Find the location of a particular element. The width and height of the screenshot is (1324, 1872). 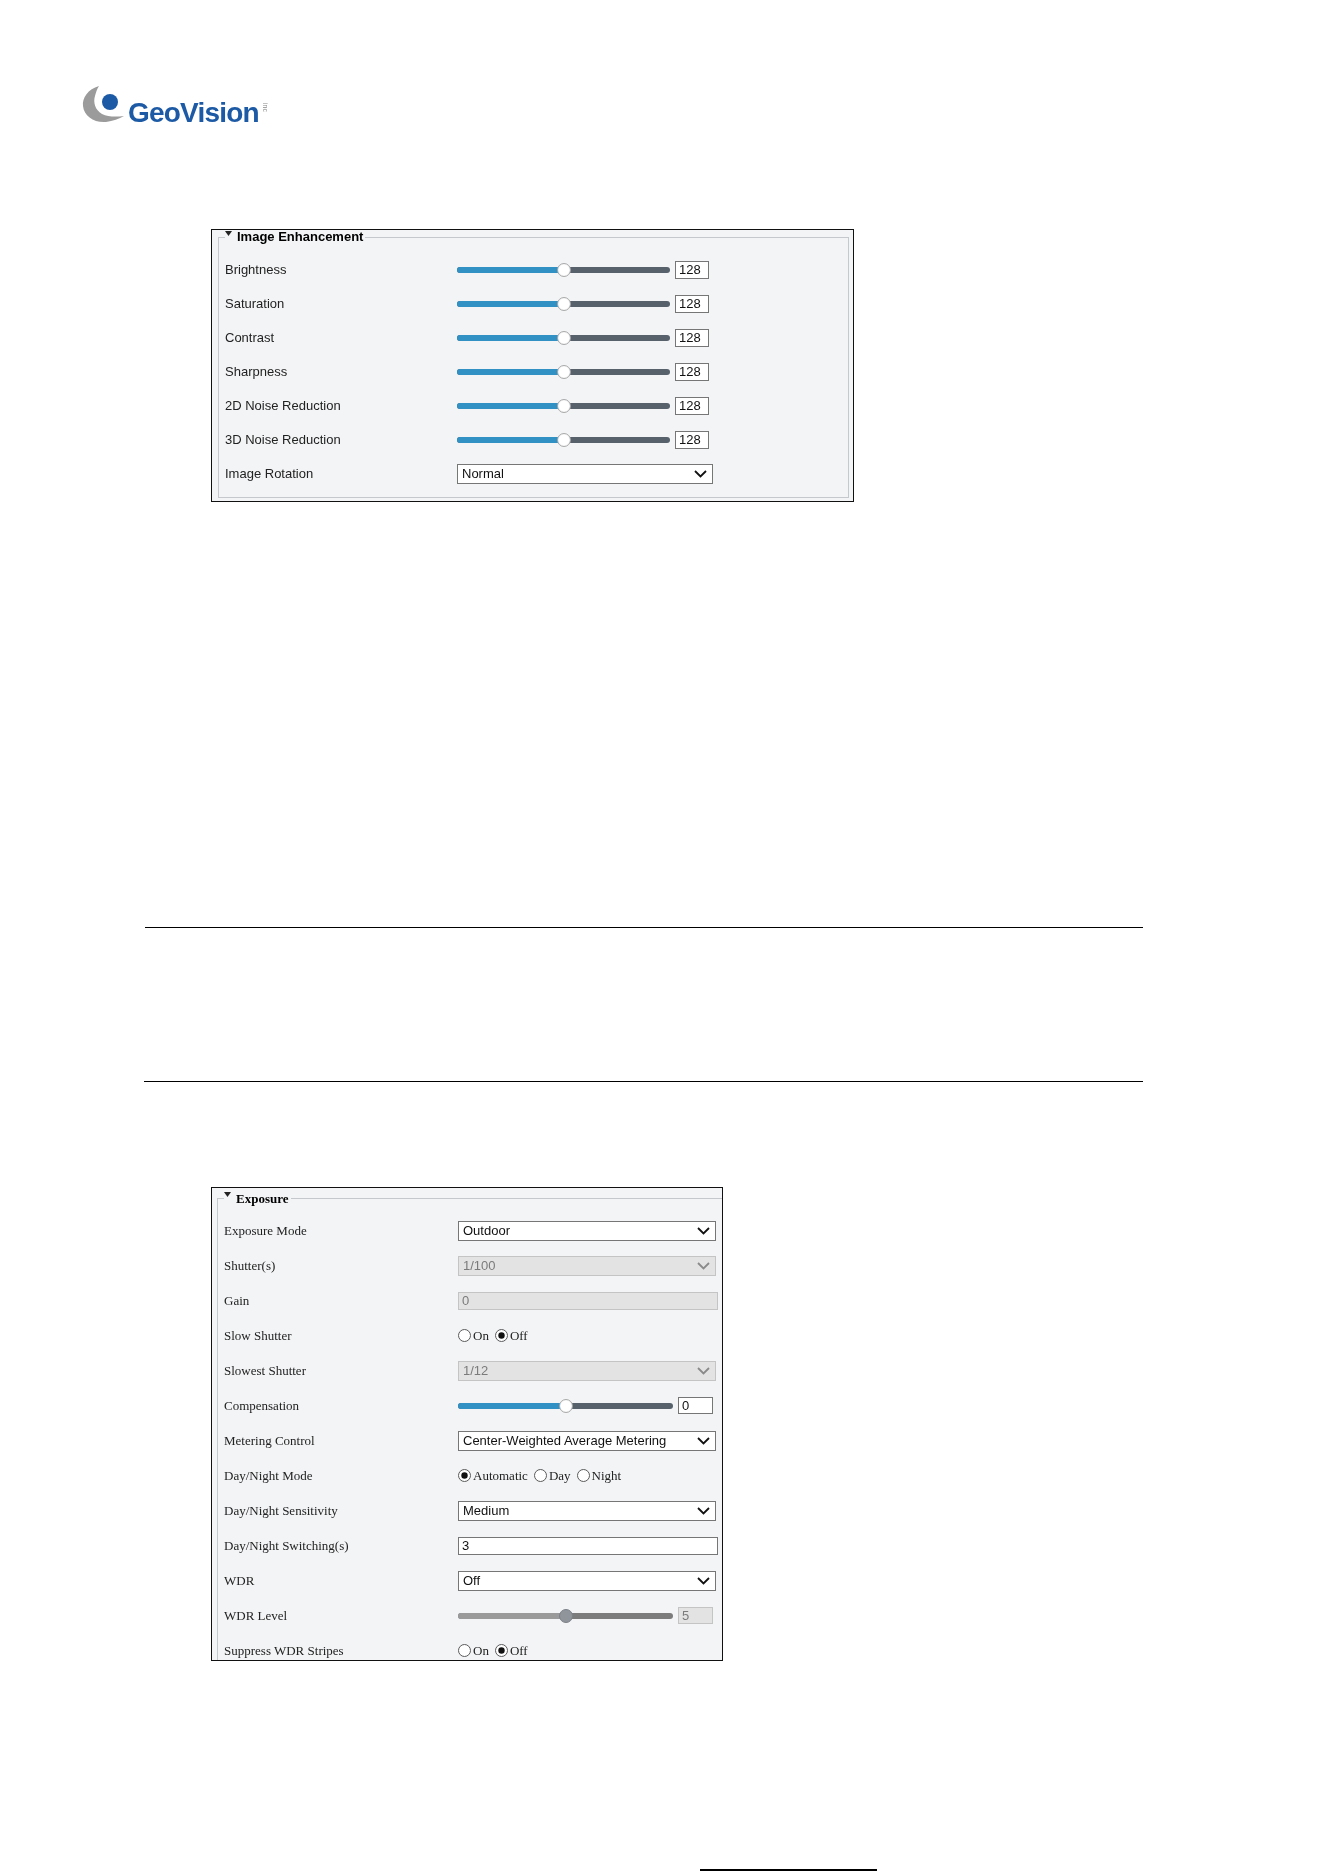

field-label: 3D Noise Reduction is located at coordinates (283, 440).